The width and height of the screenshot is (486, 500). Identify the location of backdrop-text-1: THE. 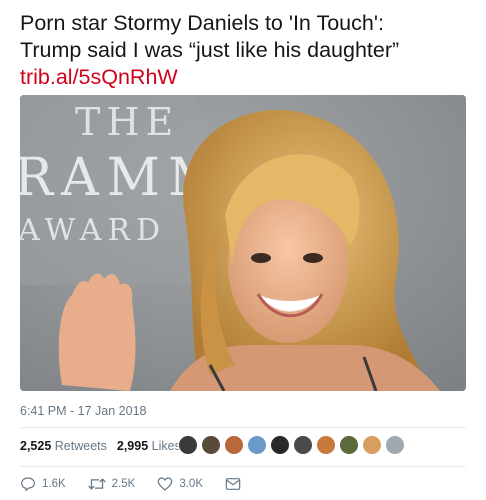
(127, 122).